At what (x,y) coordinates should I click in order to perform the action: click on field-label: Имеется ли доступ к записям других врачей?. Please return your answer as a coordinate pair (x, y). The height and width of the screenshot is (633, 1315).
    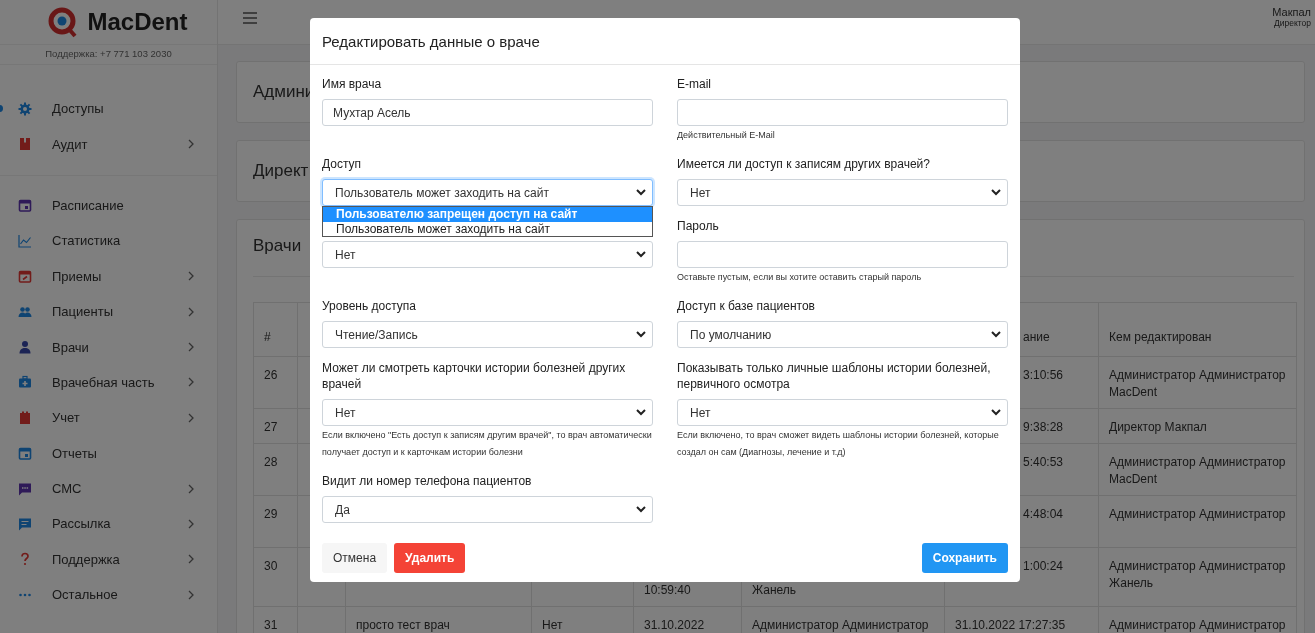
    Looking at the image, I should click on (804, 164).